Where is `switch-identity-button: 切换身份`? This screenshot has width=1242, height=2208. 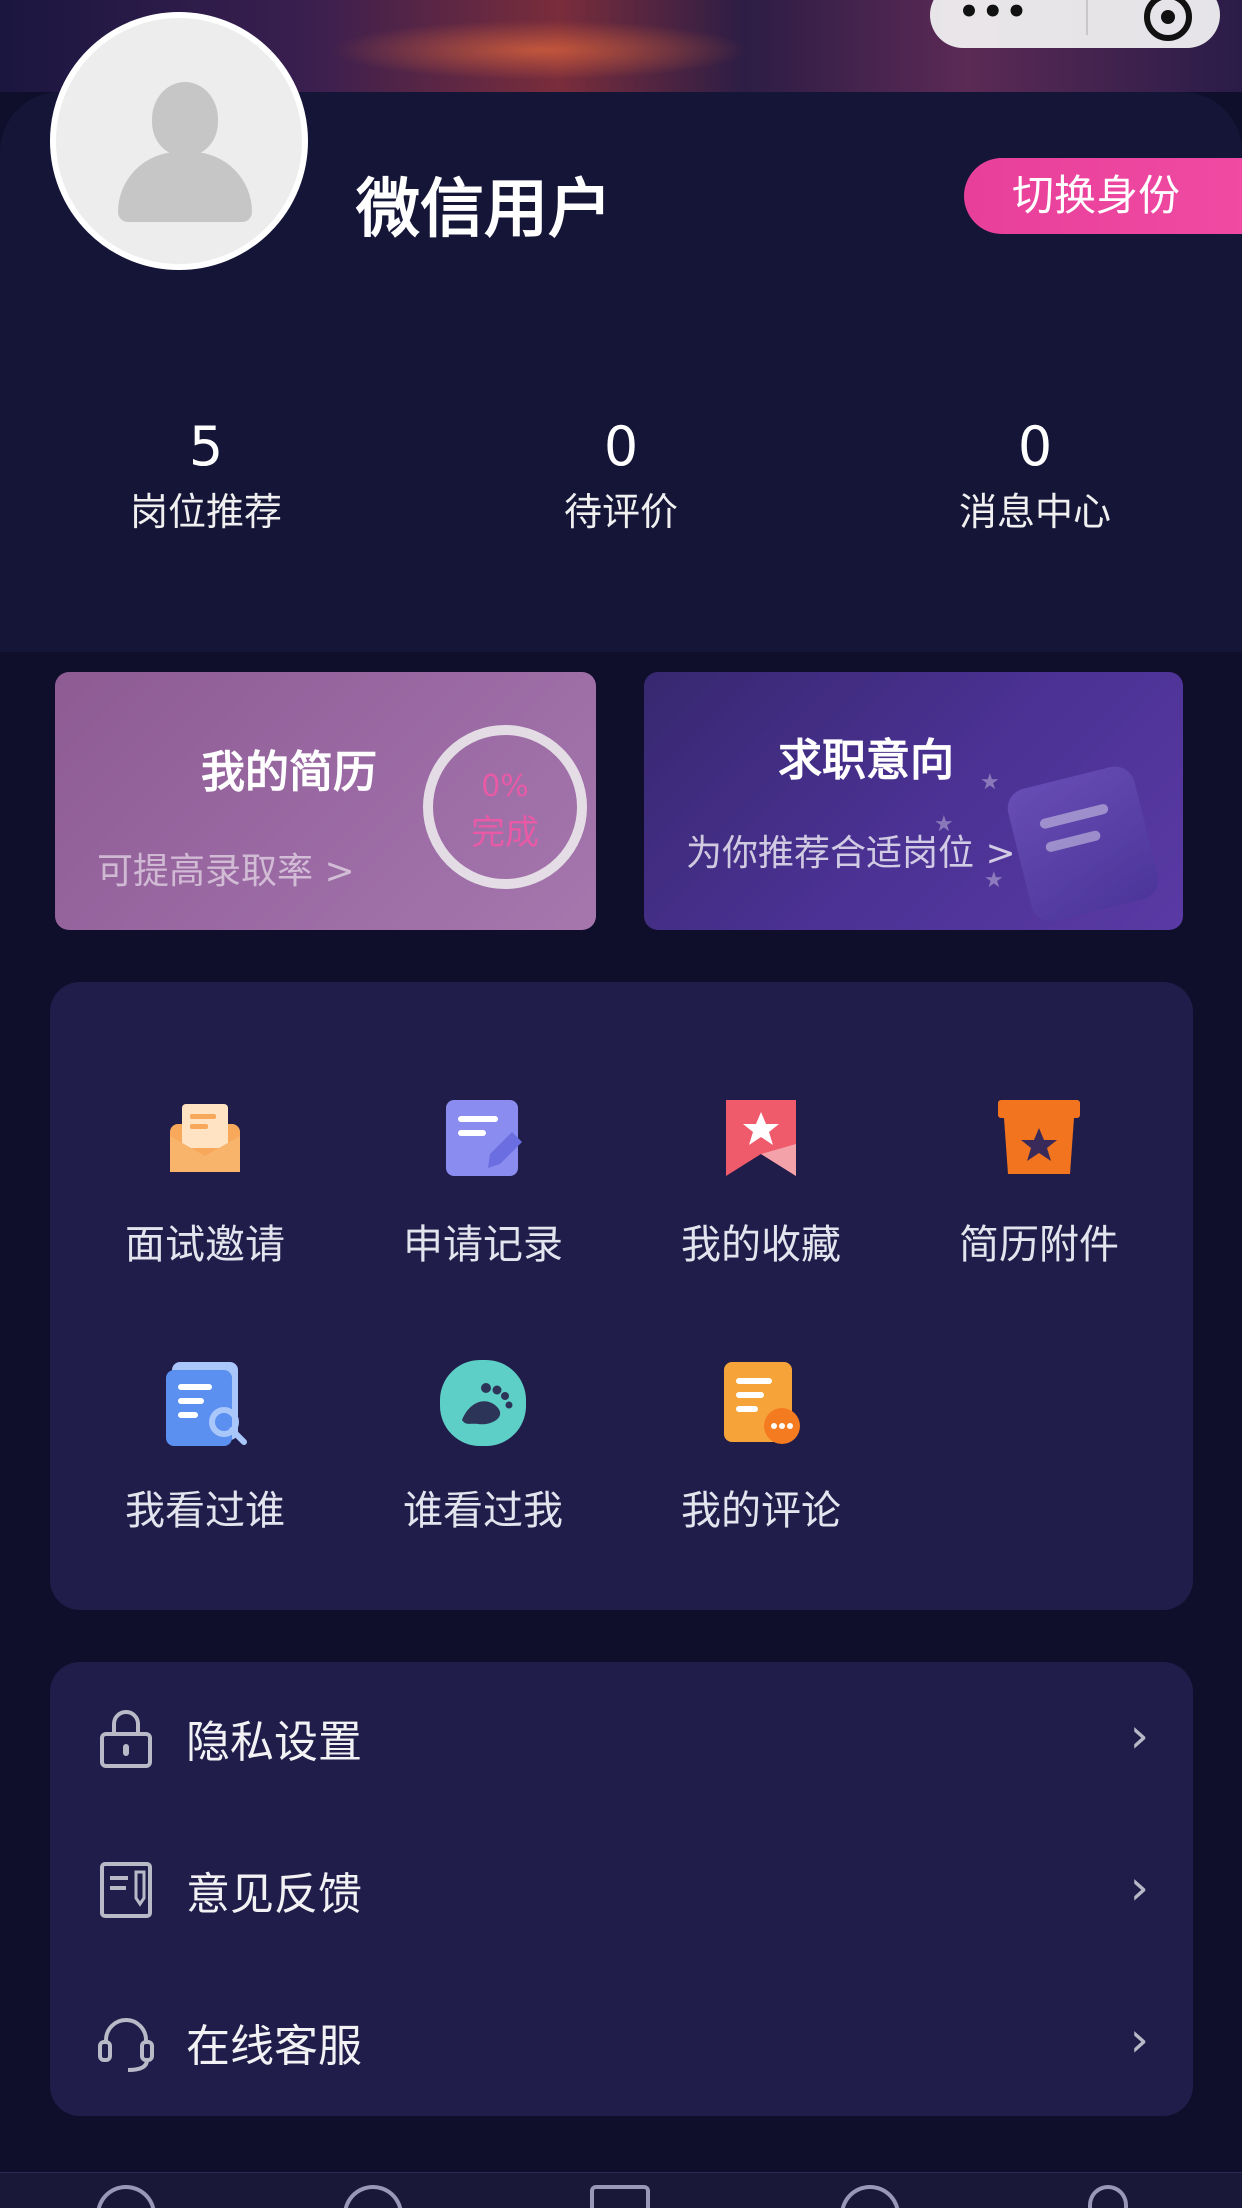
switch-identity-button: 切换身份 is located at coordinates (1103, 196).